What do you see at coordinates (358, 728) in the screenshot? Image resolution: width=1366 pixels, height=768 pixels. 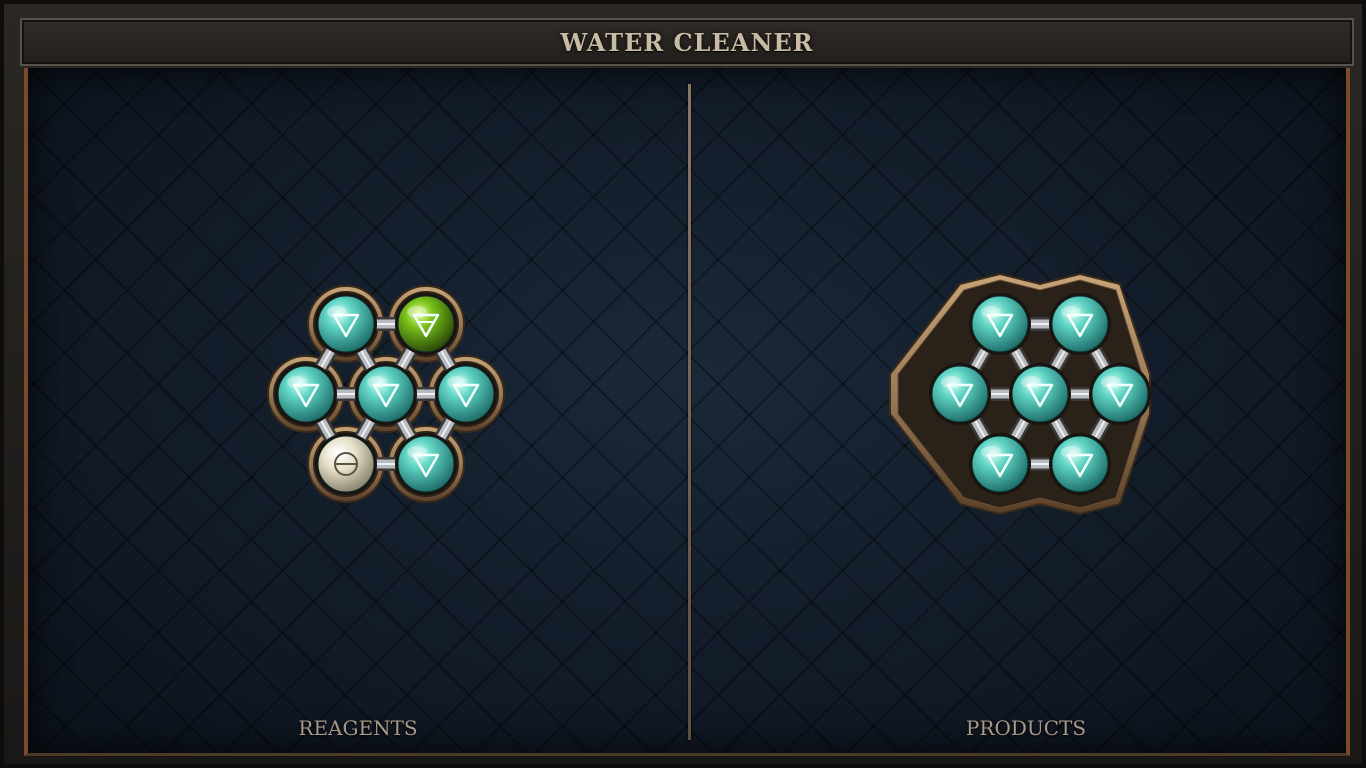 I see `reagents-label: REAGENTS` at bounding box center [358, 728].